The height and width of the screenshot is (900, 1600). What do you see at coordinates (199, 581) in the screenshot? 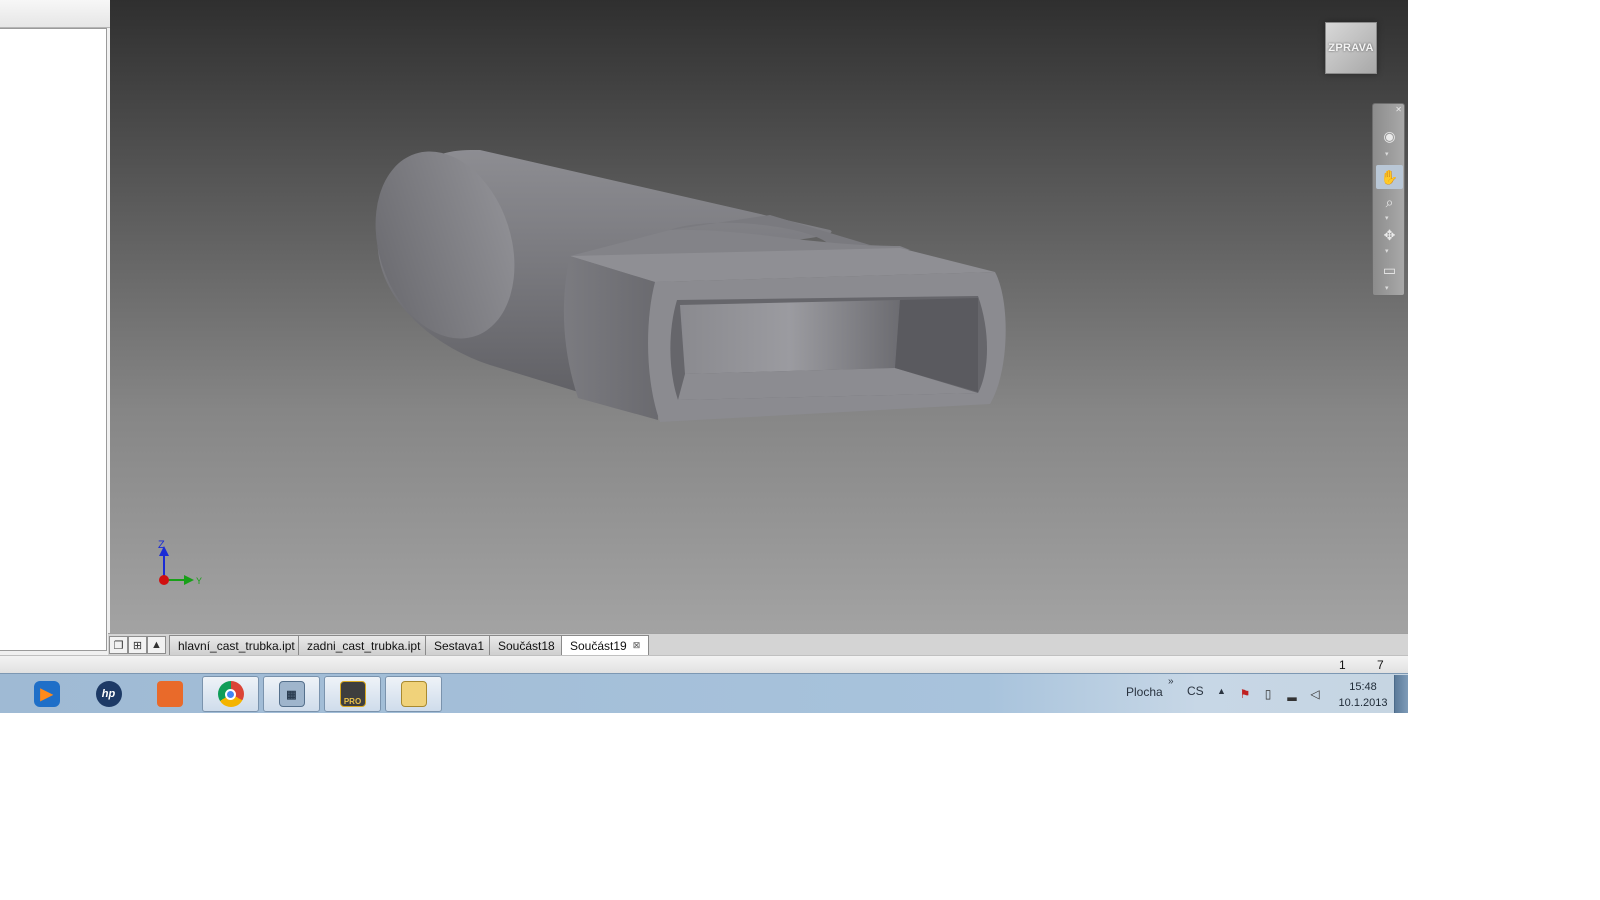
I see `axis-y-label: Y` at bounding box center [199, 581].